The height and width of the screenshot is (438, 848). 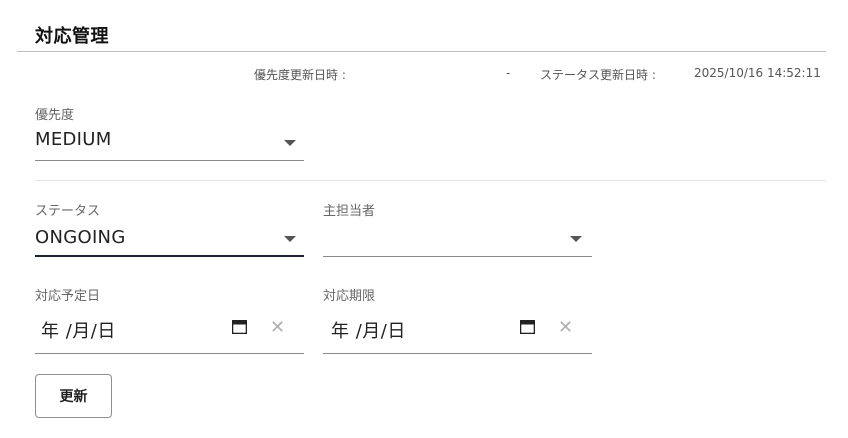 What do you see at coordinates (300, 75) in the screenshot?
I see `priority-updated-label: 優先度更新日時 :` at bounding box center [300, 75].